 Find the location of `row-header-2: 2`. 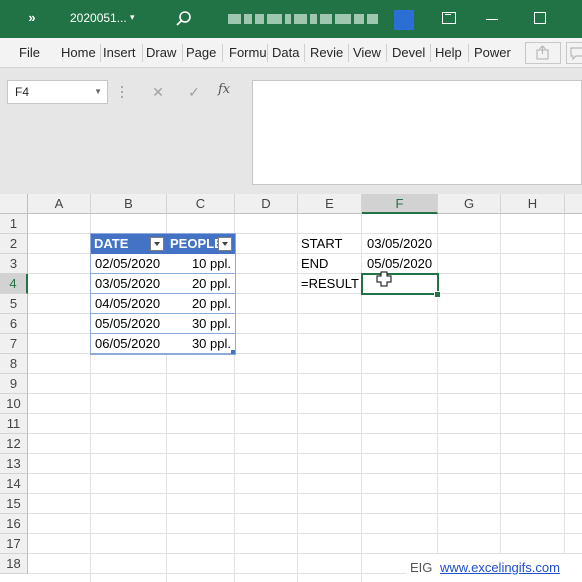

row-header-2: 2 is located at coordinates (14, 244).